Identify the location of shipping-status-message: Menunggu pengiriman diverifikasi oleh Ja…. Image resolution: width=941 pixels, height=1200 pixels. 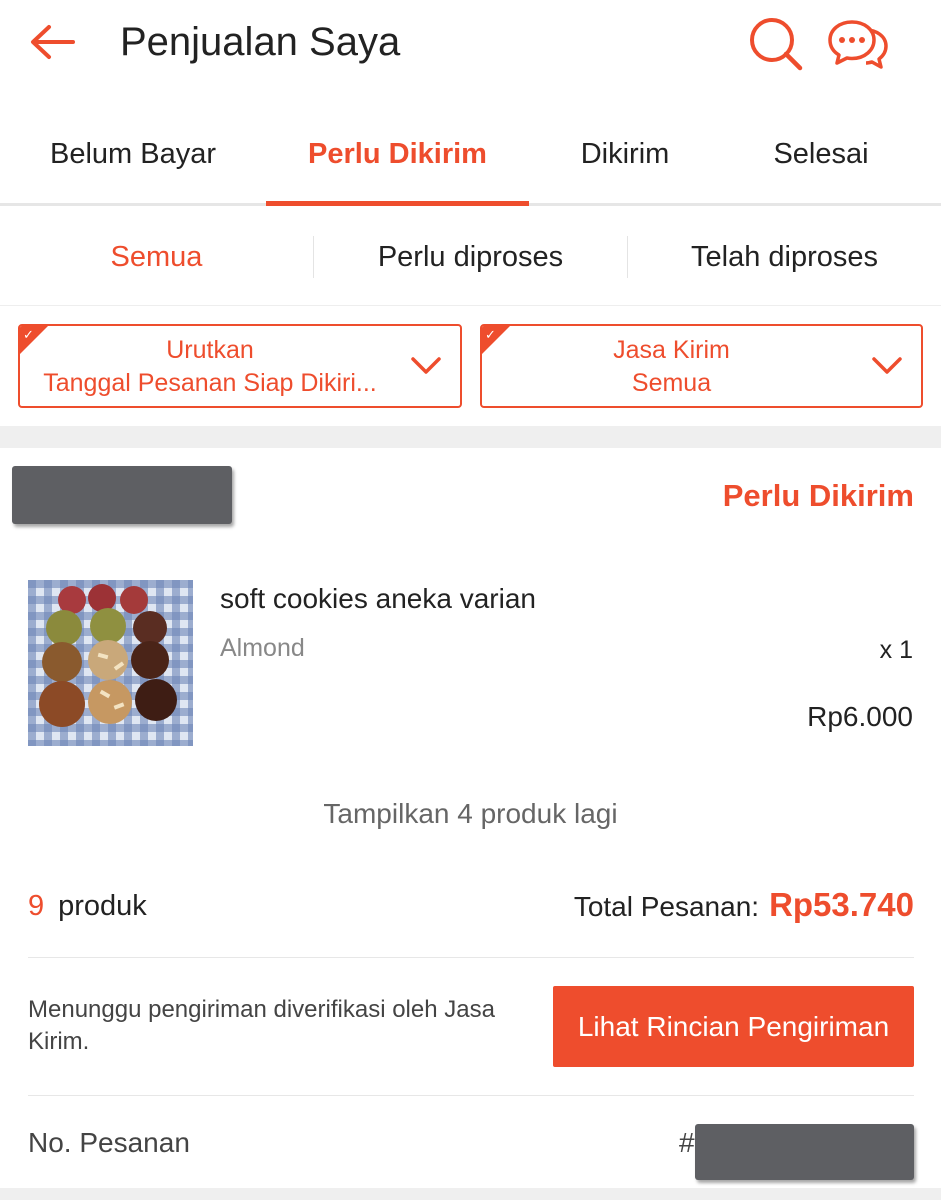
(261, 1025).